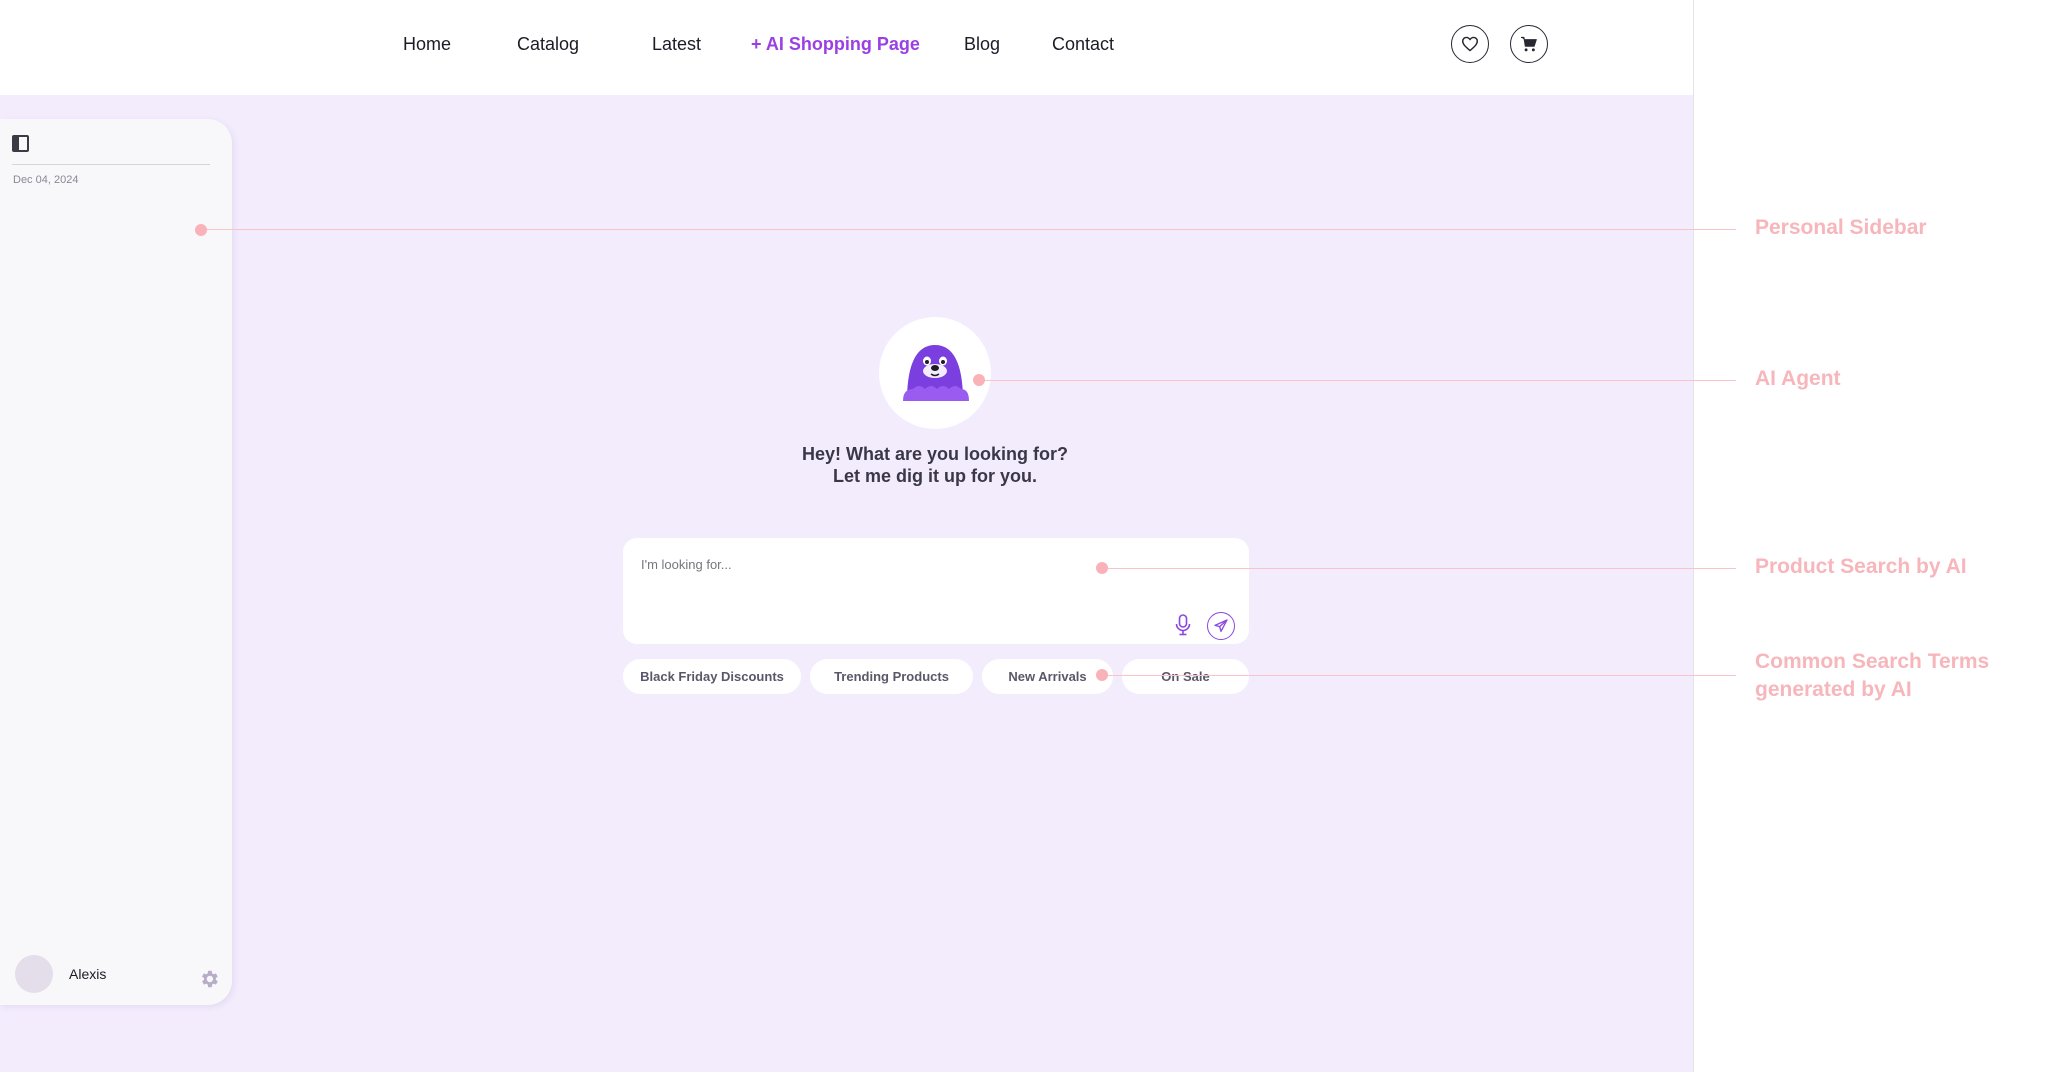  I want to click on nav-latest: Latest, so click(676, 44).